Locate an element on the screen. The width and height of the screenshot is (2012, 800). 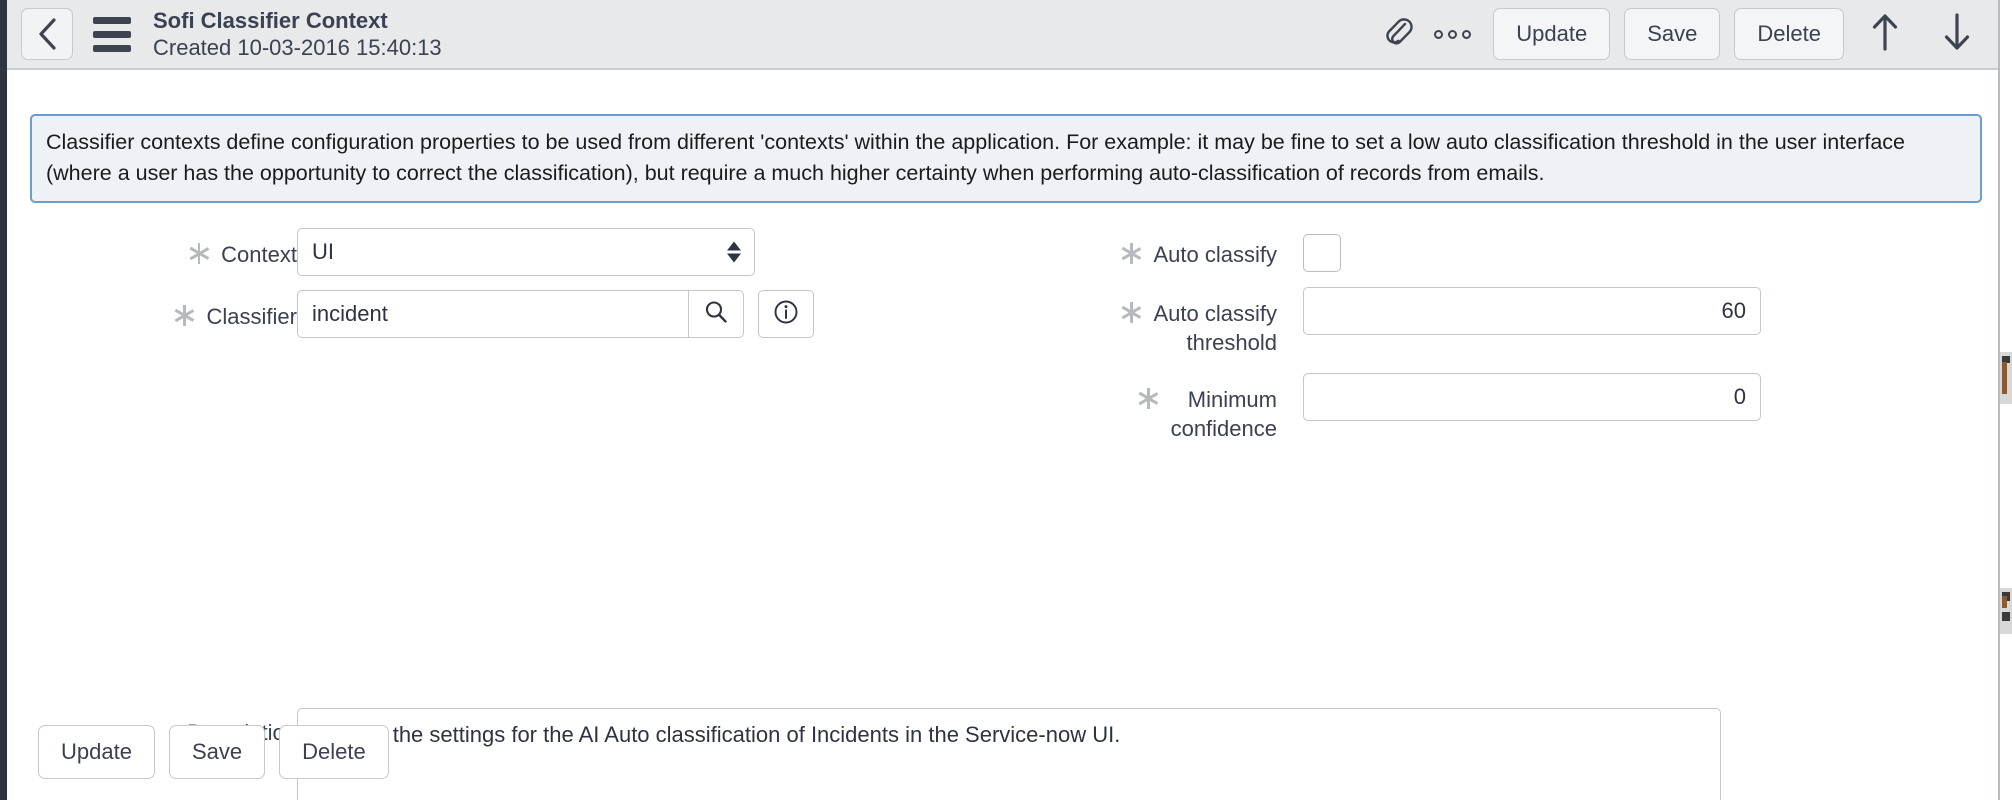
auto-classify-control is located at coordinates (1309, 250).